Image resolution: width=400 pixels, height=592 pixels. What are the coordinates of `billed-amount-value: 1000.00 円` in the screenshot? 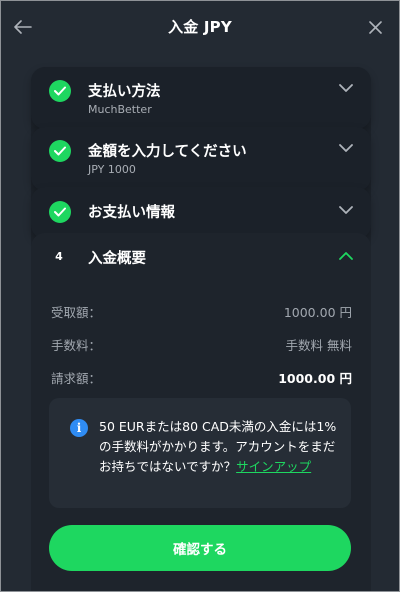 It's located at (315, 378).